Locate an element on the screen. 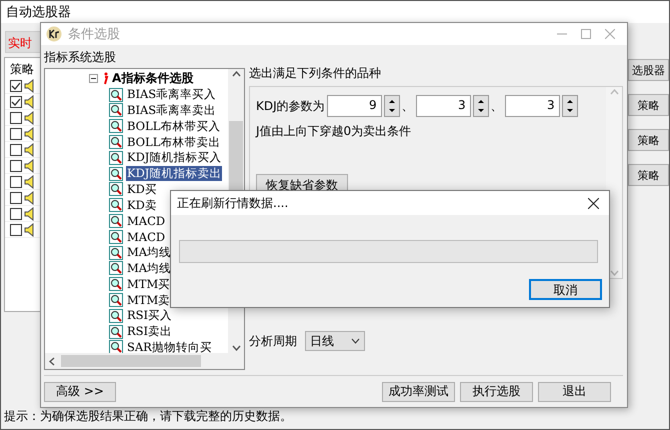 Image resolution: width=670 pixels, height=430 pixels. tree-root-label: A指标条件选股 is located at coordinates (153, 79).